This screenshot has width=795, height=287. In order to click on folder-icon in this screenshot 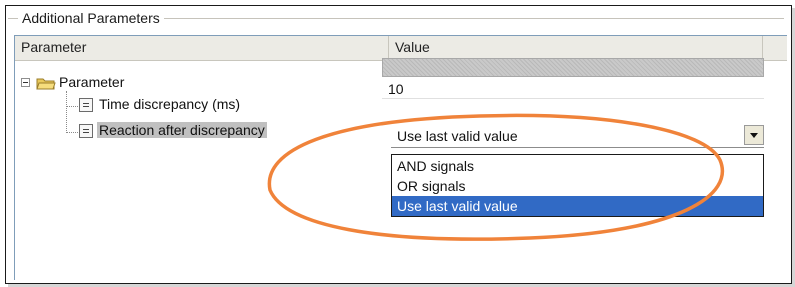, I will do `click(46, 84)`.